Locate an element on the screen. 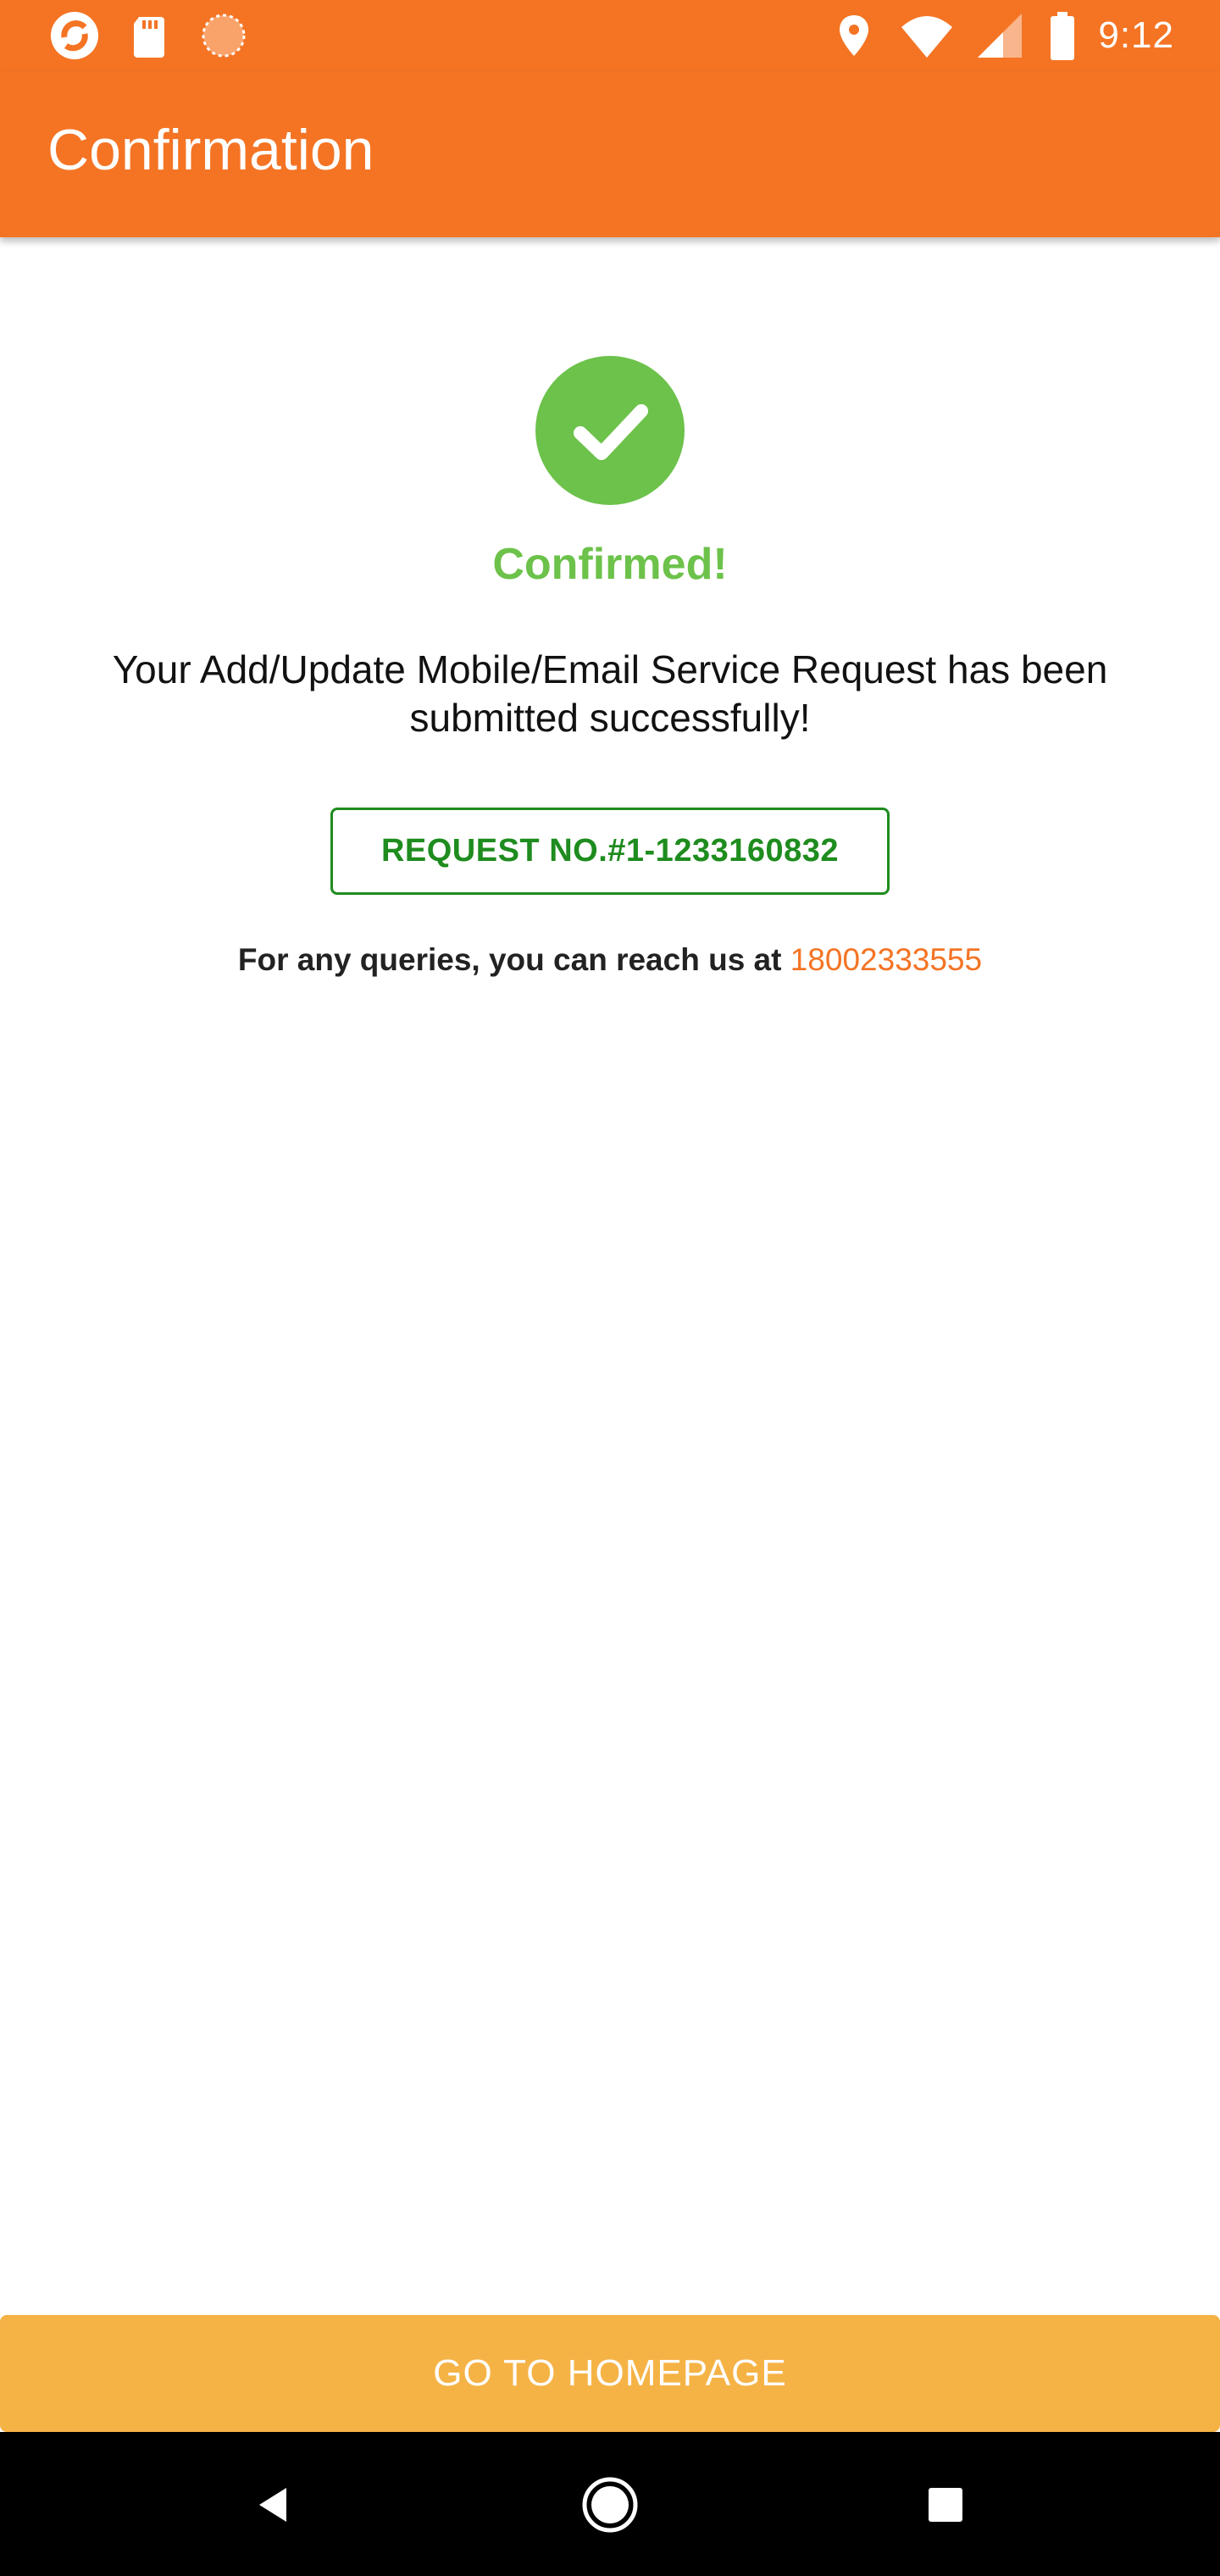  checkmark-icon is located at coordinates (611, 432).